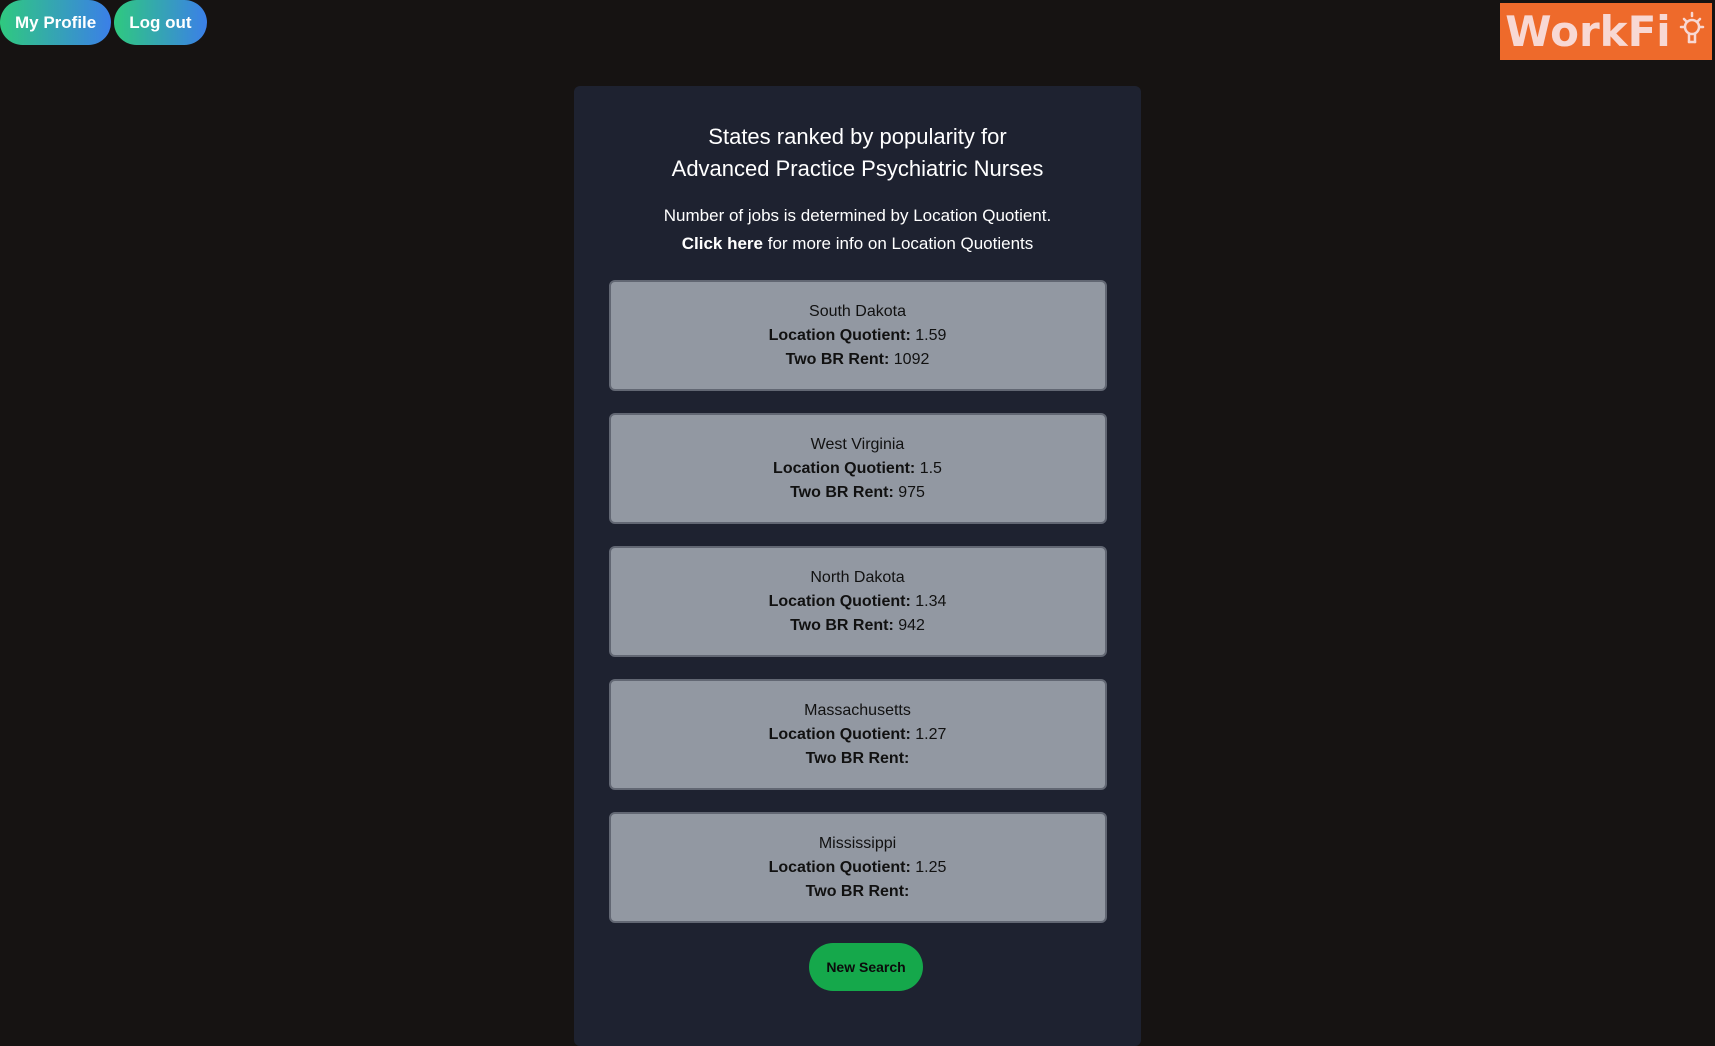 The width and height of the screenshot is (1715, 1046). I want to click on top-nav: My Profile Log out, so click(103, 22).